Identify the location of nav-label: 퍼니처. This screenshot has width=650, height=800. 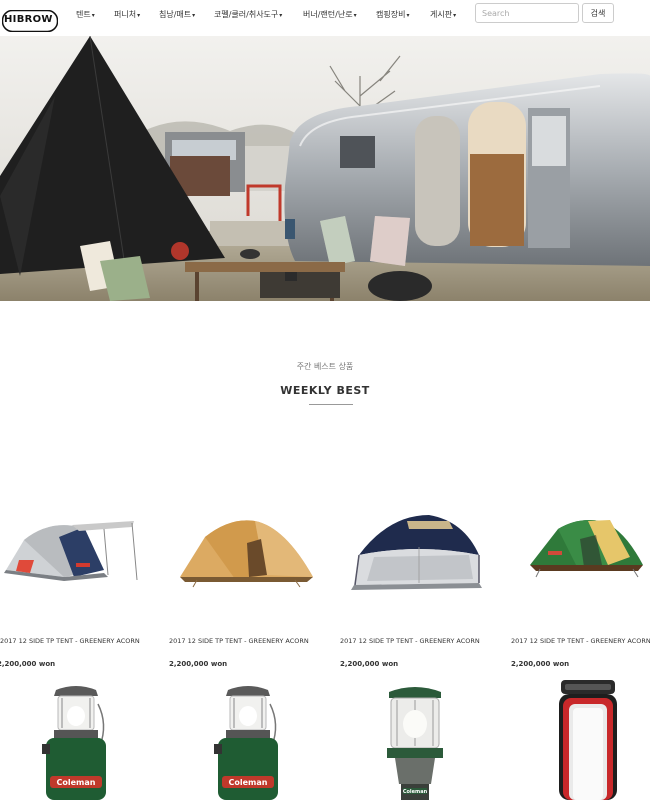
(125, 14).